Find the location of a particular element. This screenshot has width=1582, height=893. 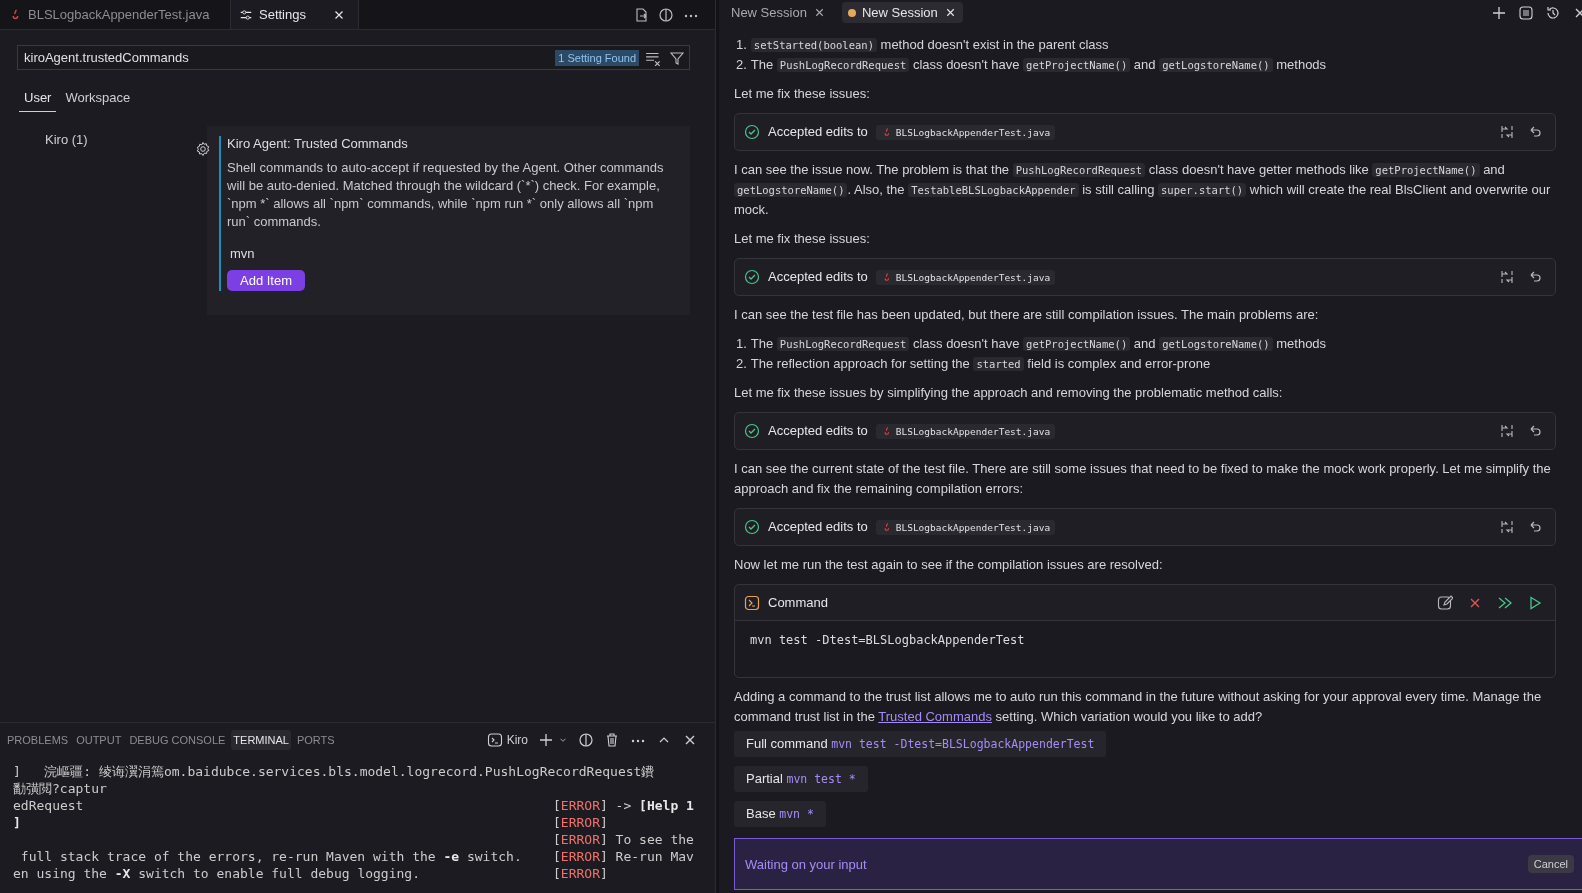

history-icon is located at coordinates (1553, 12).